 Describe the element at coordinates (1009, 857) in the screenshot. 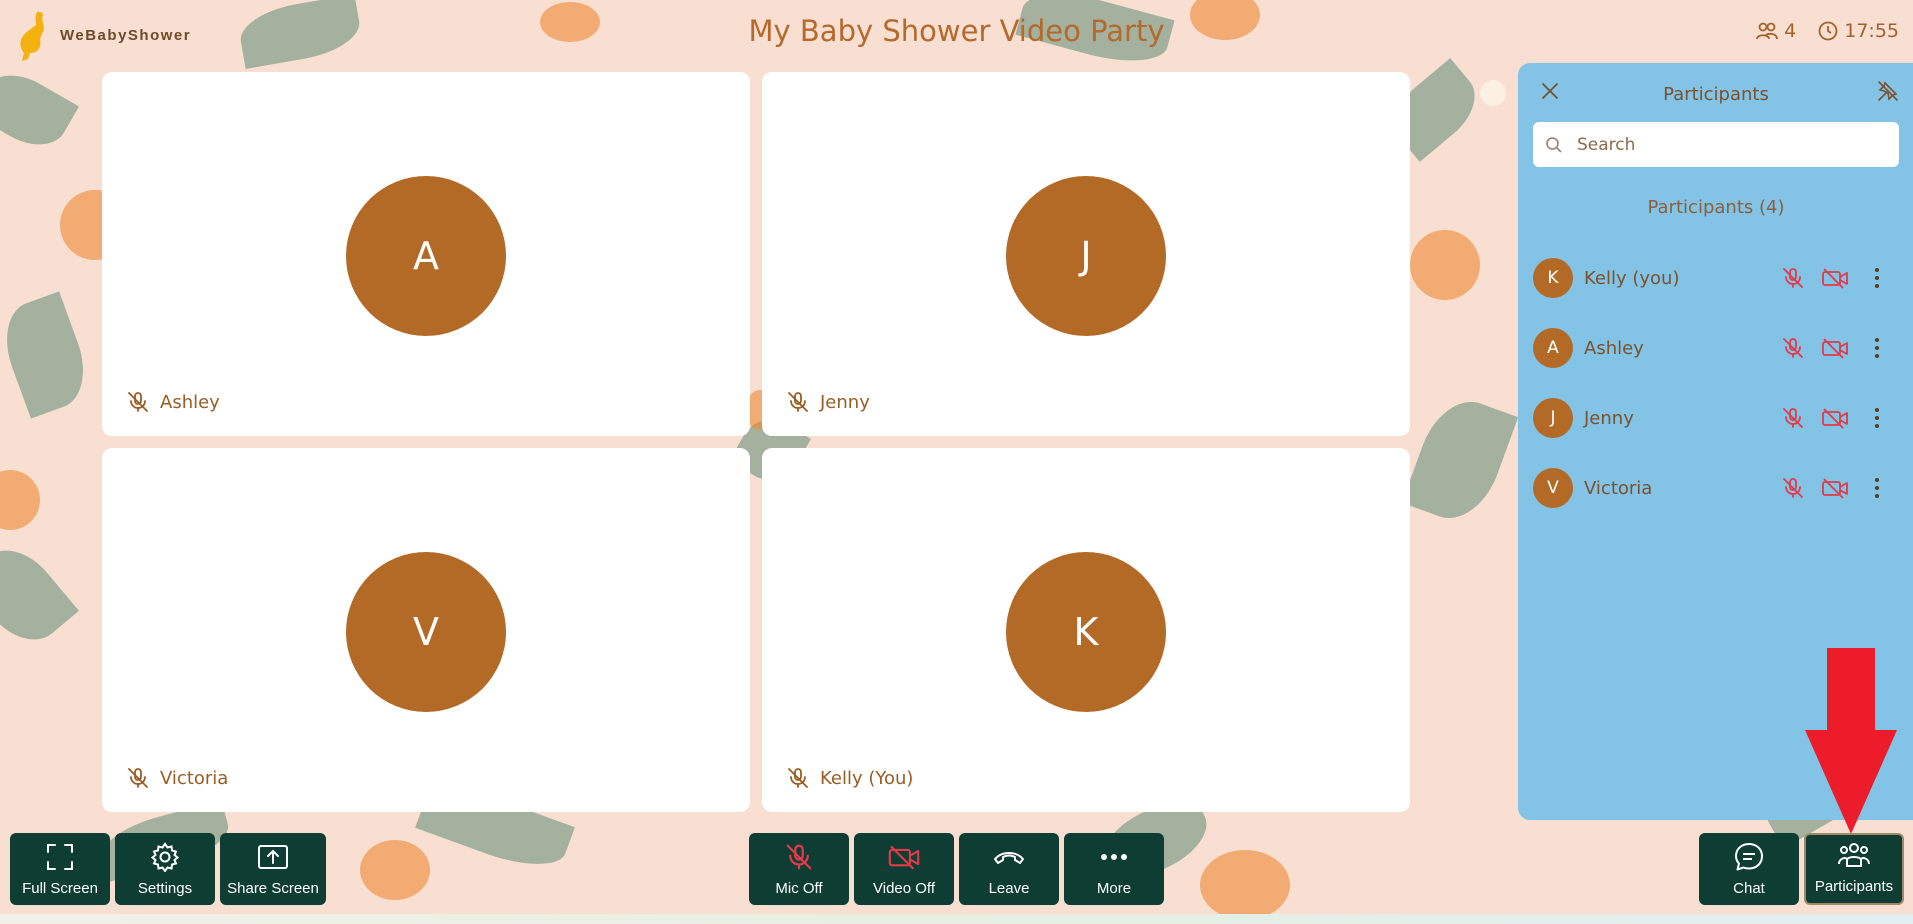

I see `hang-up-icon` at that location.